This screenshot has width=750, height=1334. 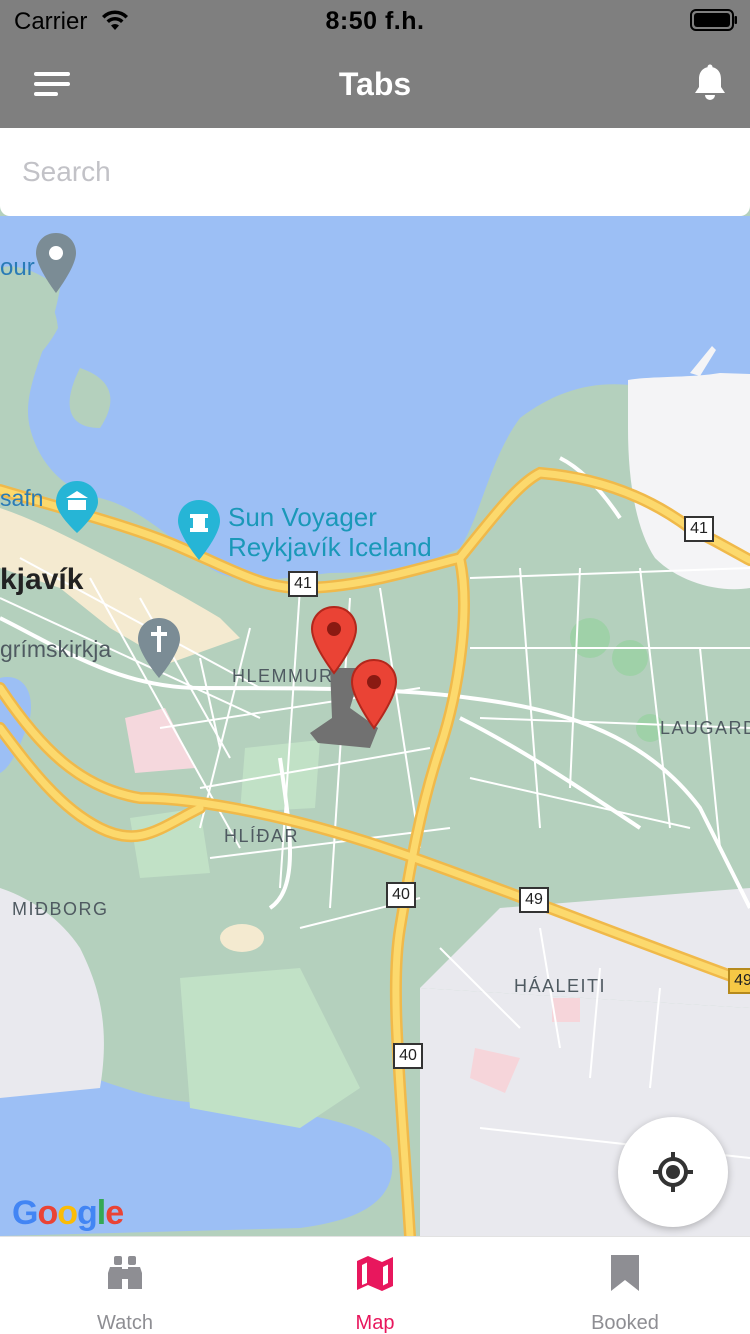 I want to click on google-logo: Google, so click(x=68, y=1213).